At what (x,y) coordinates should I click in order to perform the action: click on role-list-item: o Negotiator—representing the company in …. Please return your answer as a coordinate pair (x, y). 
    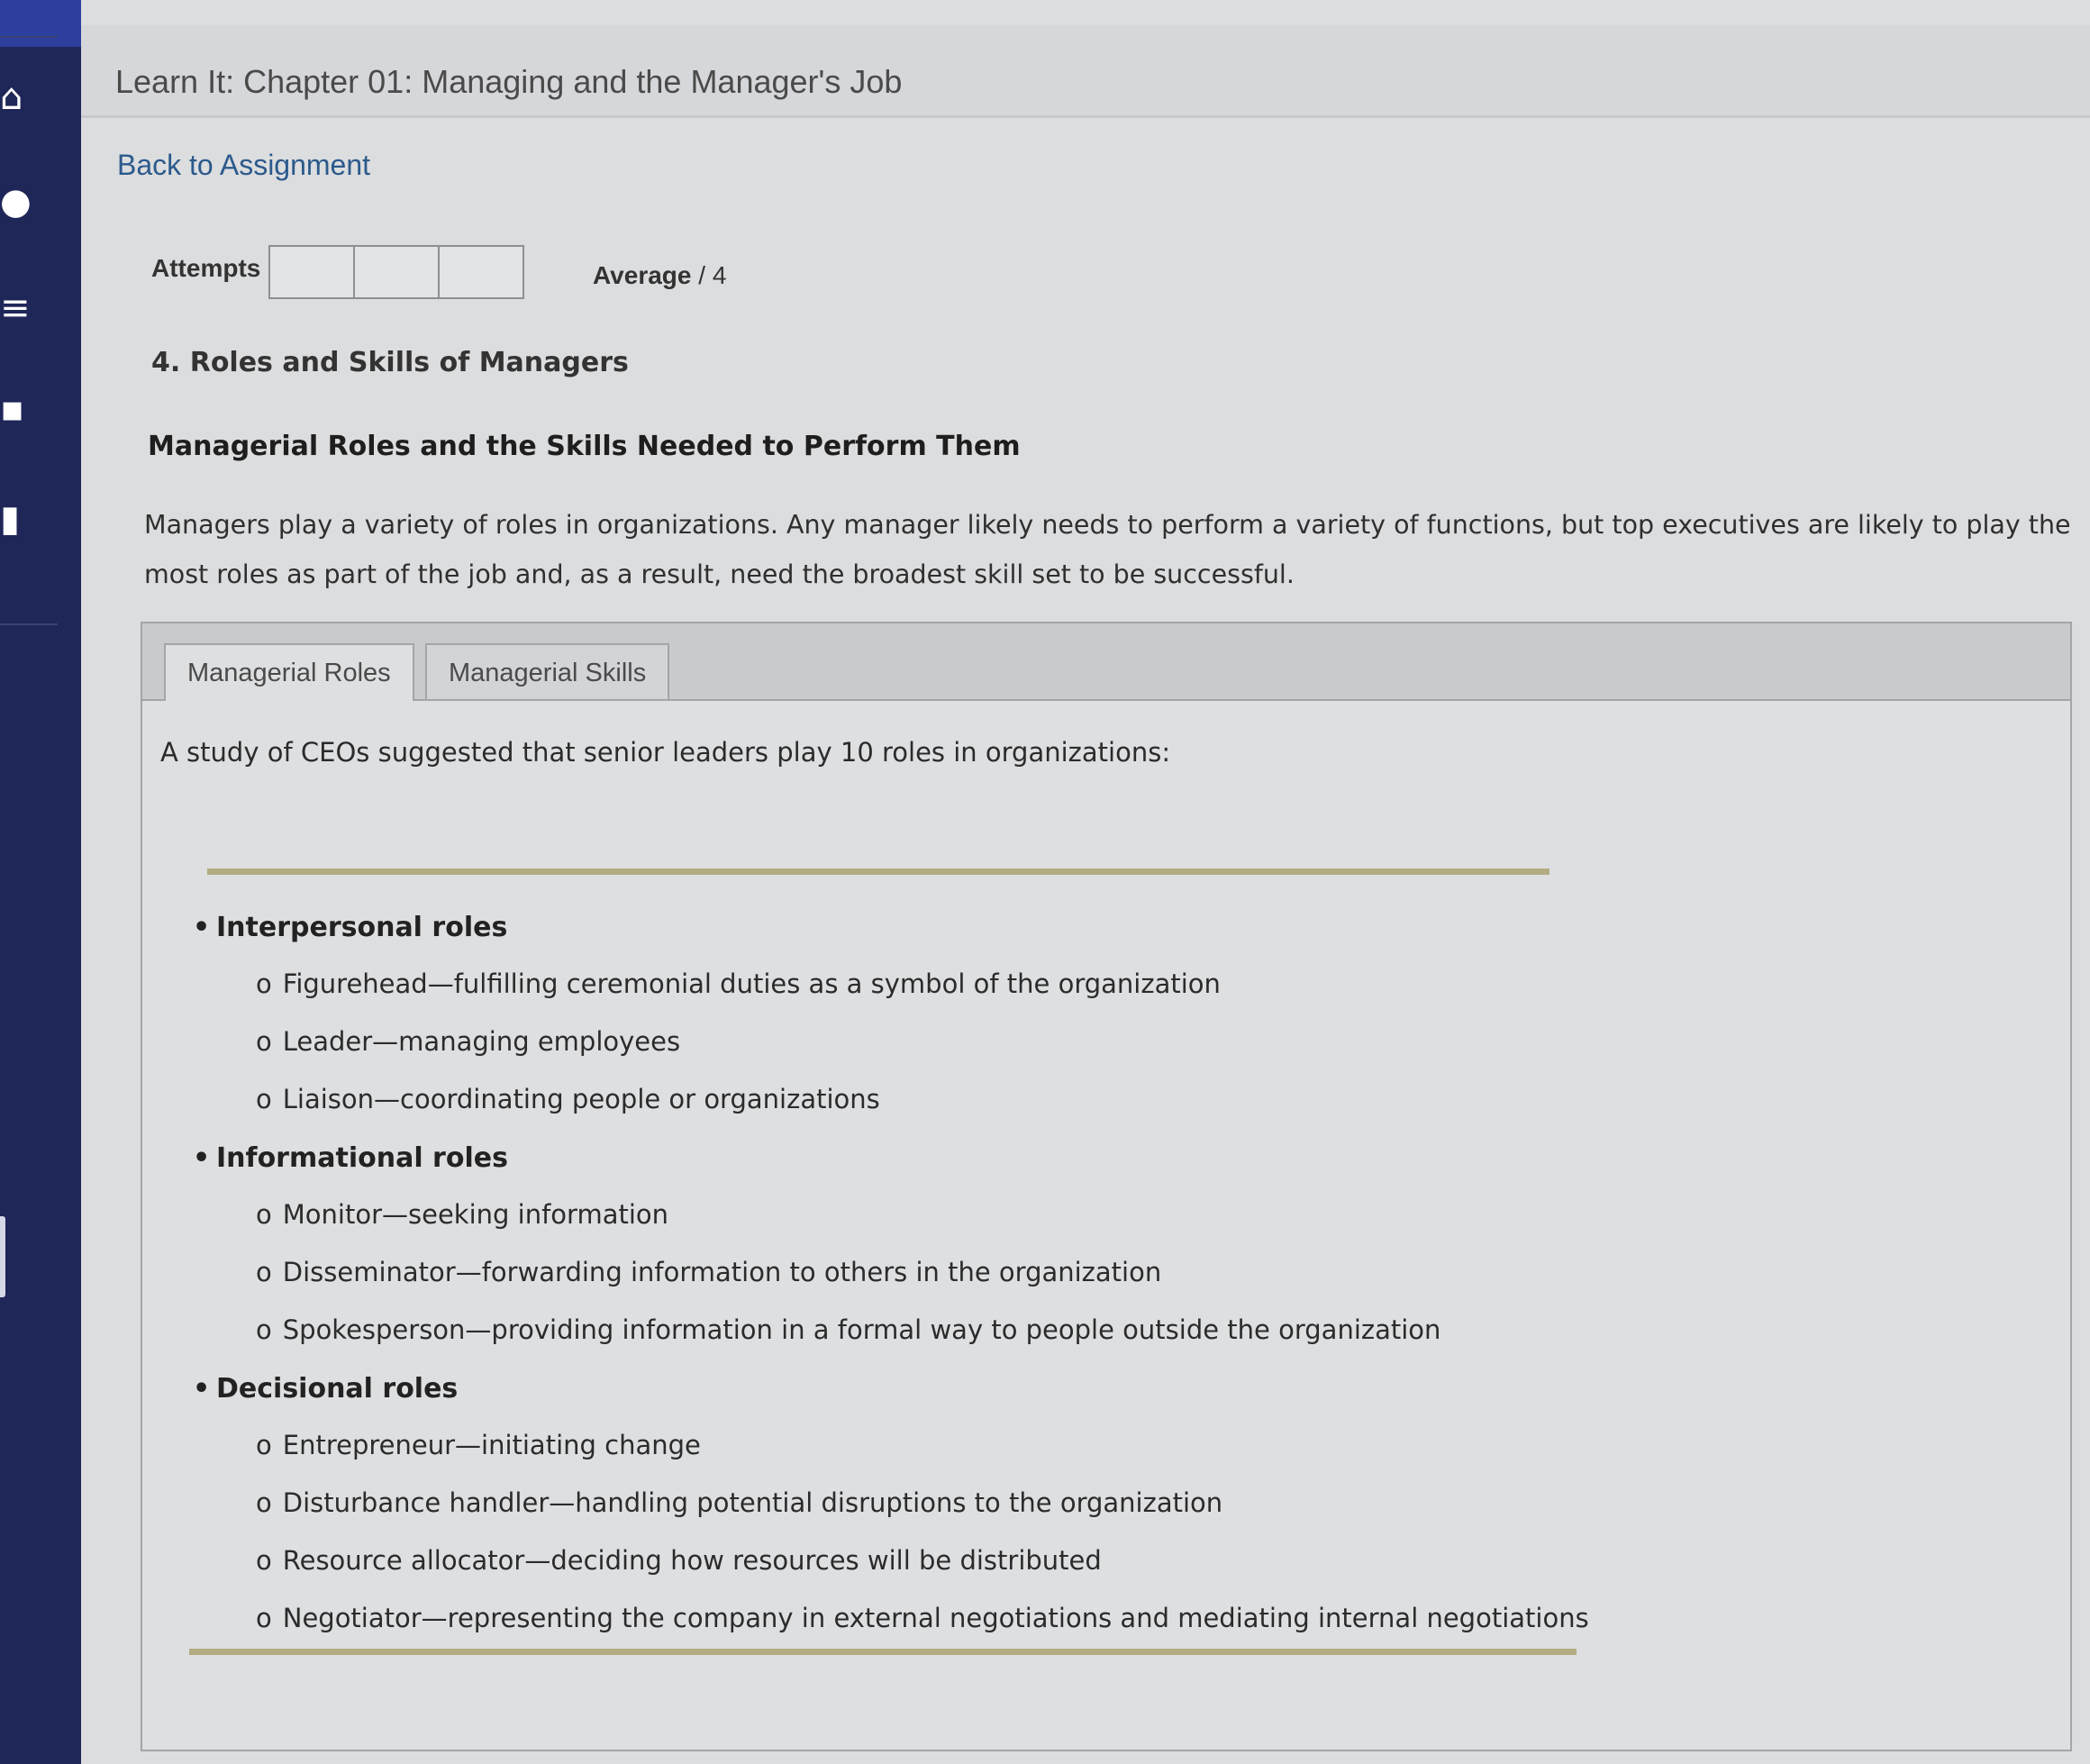
    Looking at the image, I should click on (955, 1618).